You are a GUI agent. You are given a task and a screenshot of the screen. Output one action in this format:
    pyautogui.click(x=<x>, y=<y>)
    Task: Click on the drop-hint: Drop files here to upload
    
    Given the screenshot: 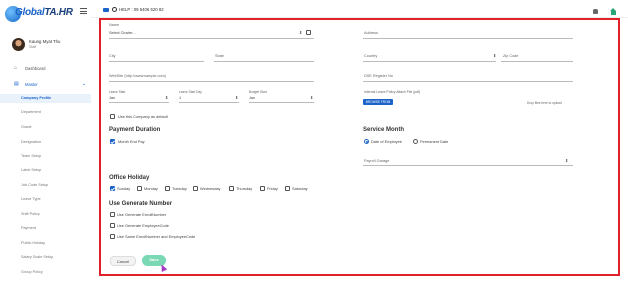 What is the action you would take?
    pyautogui.click(x=544, y=103)
    